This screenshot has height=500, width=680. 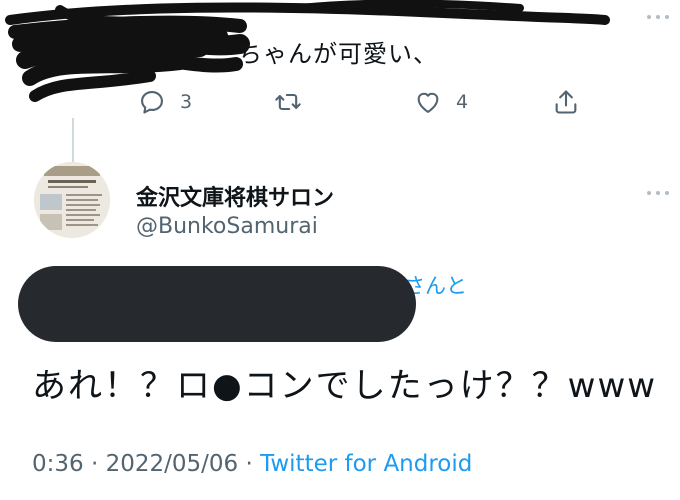 I want to click on user-handle: @BunkoSamurai, so click(x=227, y=226).